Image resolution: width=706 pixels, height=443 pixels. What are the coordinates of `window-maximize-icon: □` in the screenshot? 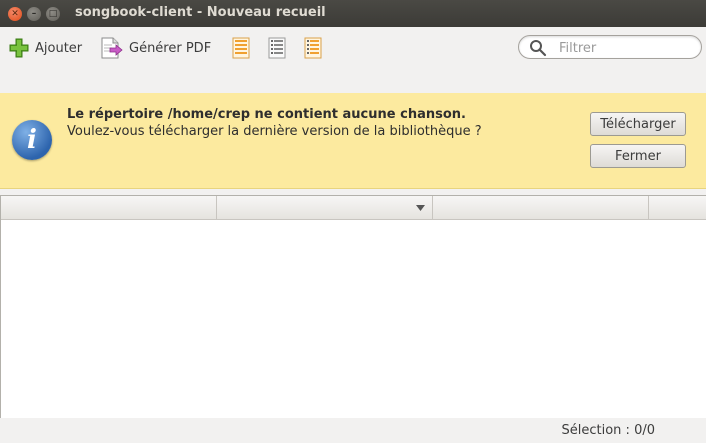 It's located at (53, 14).